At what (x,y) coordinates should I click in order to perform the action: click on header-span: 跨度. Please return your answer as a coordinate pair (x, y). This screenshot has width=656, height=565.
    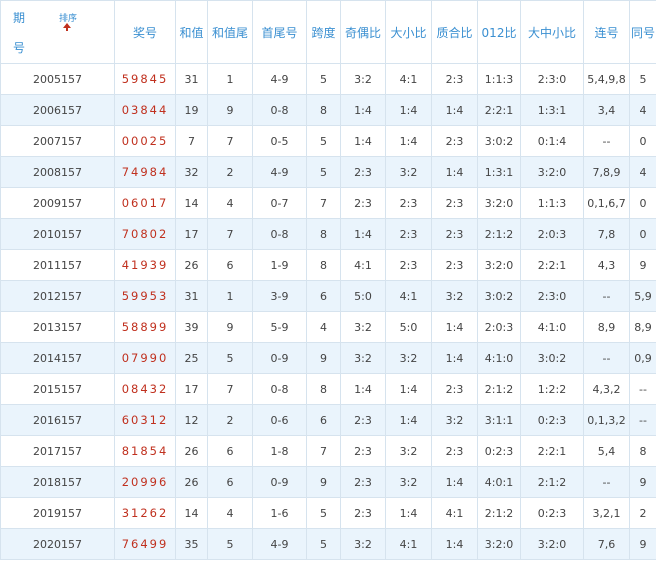
    Looking at the image, I should click on (323, 32).